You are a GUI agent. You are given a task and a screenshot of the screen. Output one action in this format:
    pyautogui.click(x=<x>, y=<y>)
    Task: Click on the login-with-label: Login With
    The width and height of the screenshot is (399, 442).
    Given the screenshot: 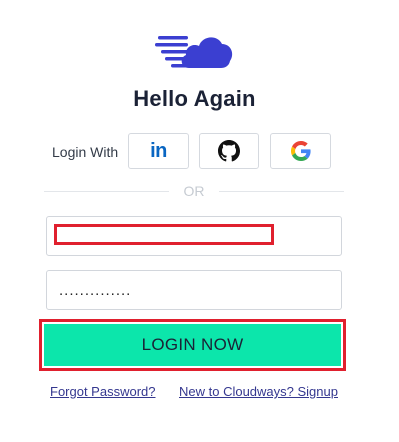 What is the action you would take?
    pyautogui.click(x=85, y=152)
    